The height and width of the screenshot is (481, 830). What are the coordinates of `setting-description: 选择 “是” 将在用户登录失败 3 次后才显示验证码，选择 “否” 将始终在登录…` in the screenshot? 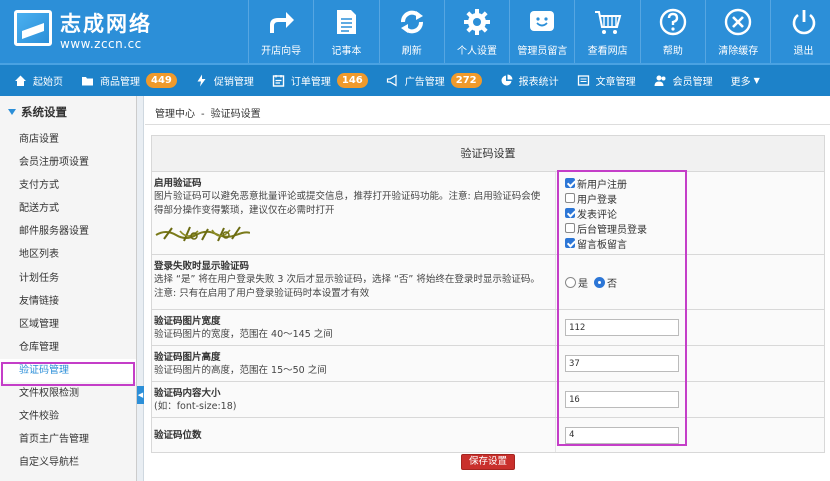 It's located at (347, 286).